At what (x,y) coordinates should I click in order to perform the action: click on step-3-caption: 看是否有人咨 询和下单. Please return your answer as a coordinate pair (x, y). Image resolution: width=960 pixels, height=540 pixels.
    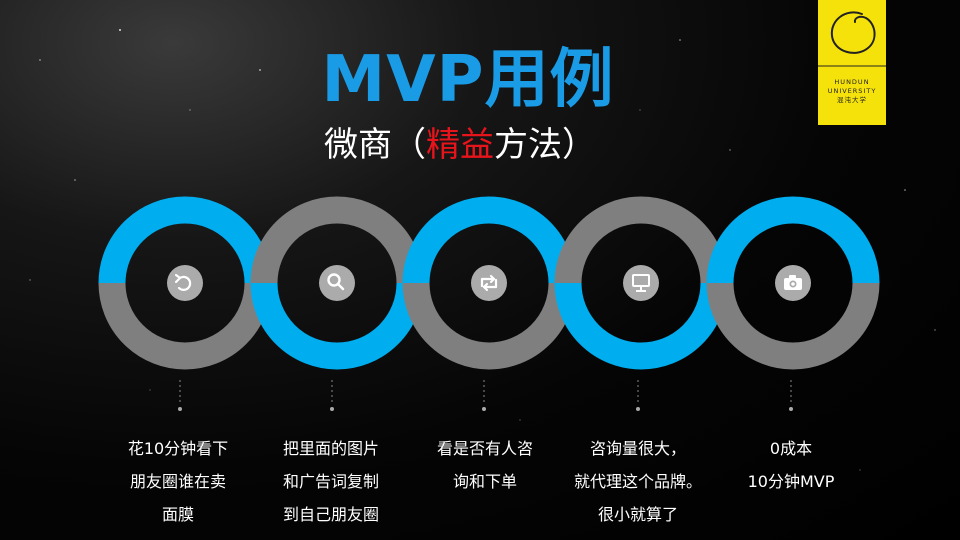
    Looking at the image, I should click on (485, 465).